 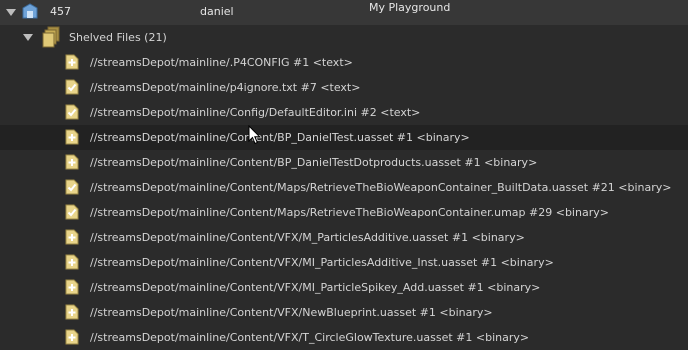 What do you see at coordinates (60, 11) in the screenshot?
I see `changelist-number: 457` at bounding box center [60, 11].